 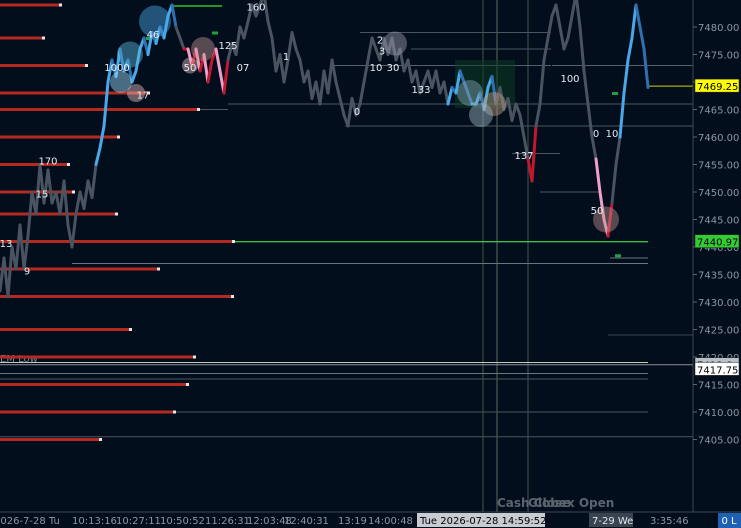 I want to click on trade-annotation-2: 125, so click(x=227, y=46).